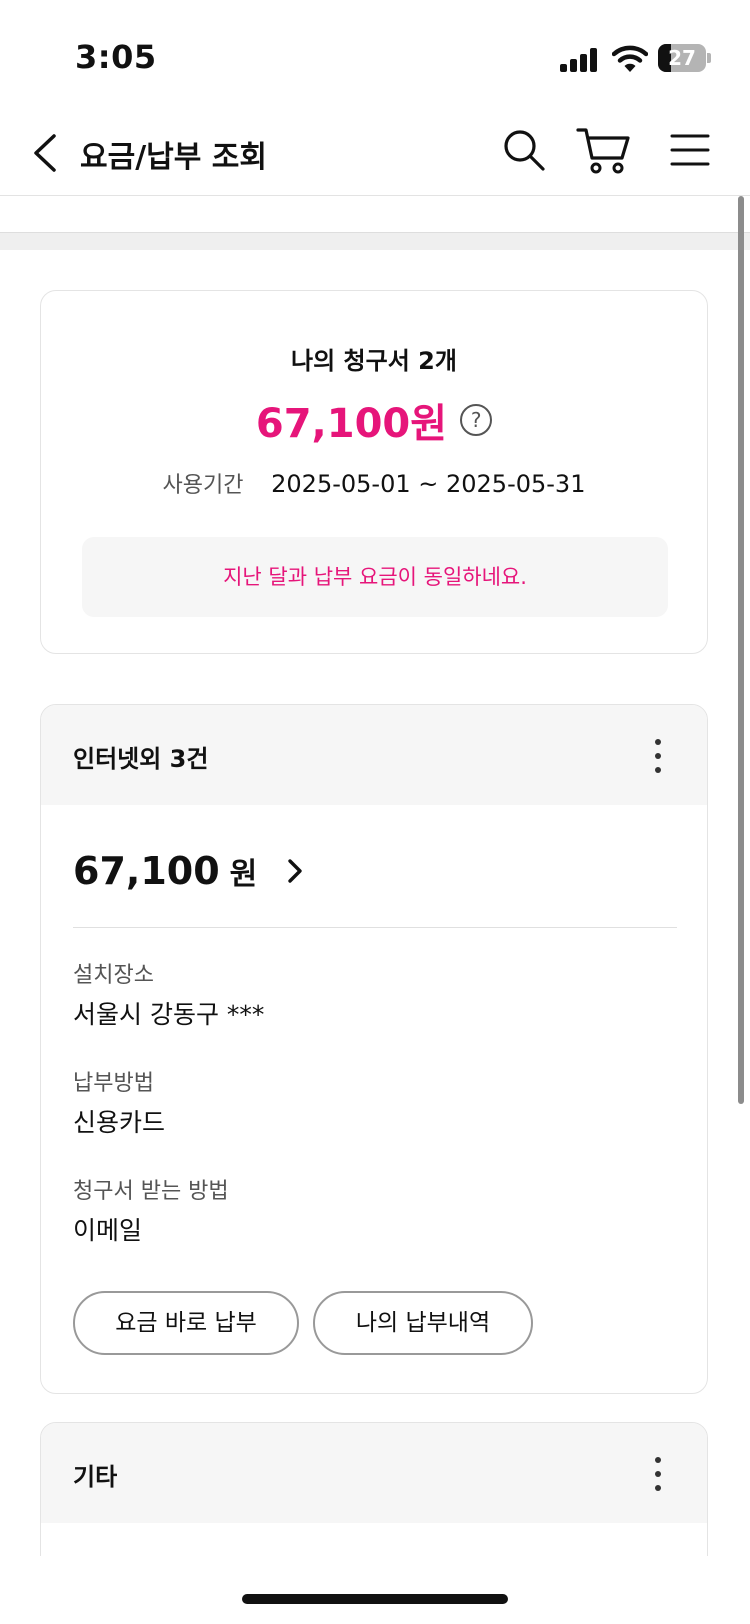  What do you see at coordinates (108, 1230) in the screenshot?
I see `bill-delivery-value: 이메일` at bounding box center [108, 1230].